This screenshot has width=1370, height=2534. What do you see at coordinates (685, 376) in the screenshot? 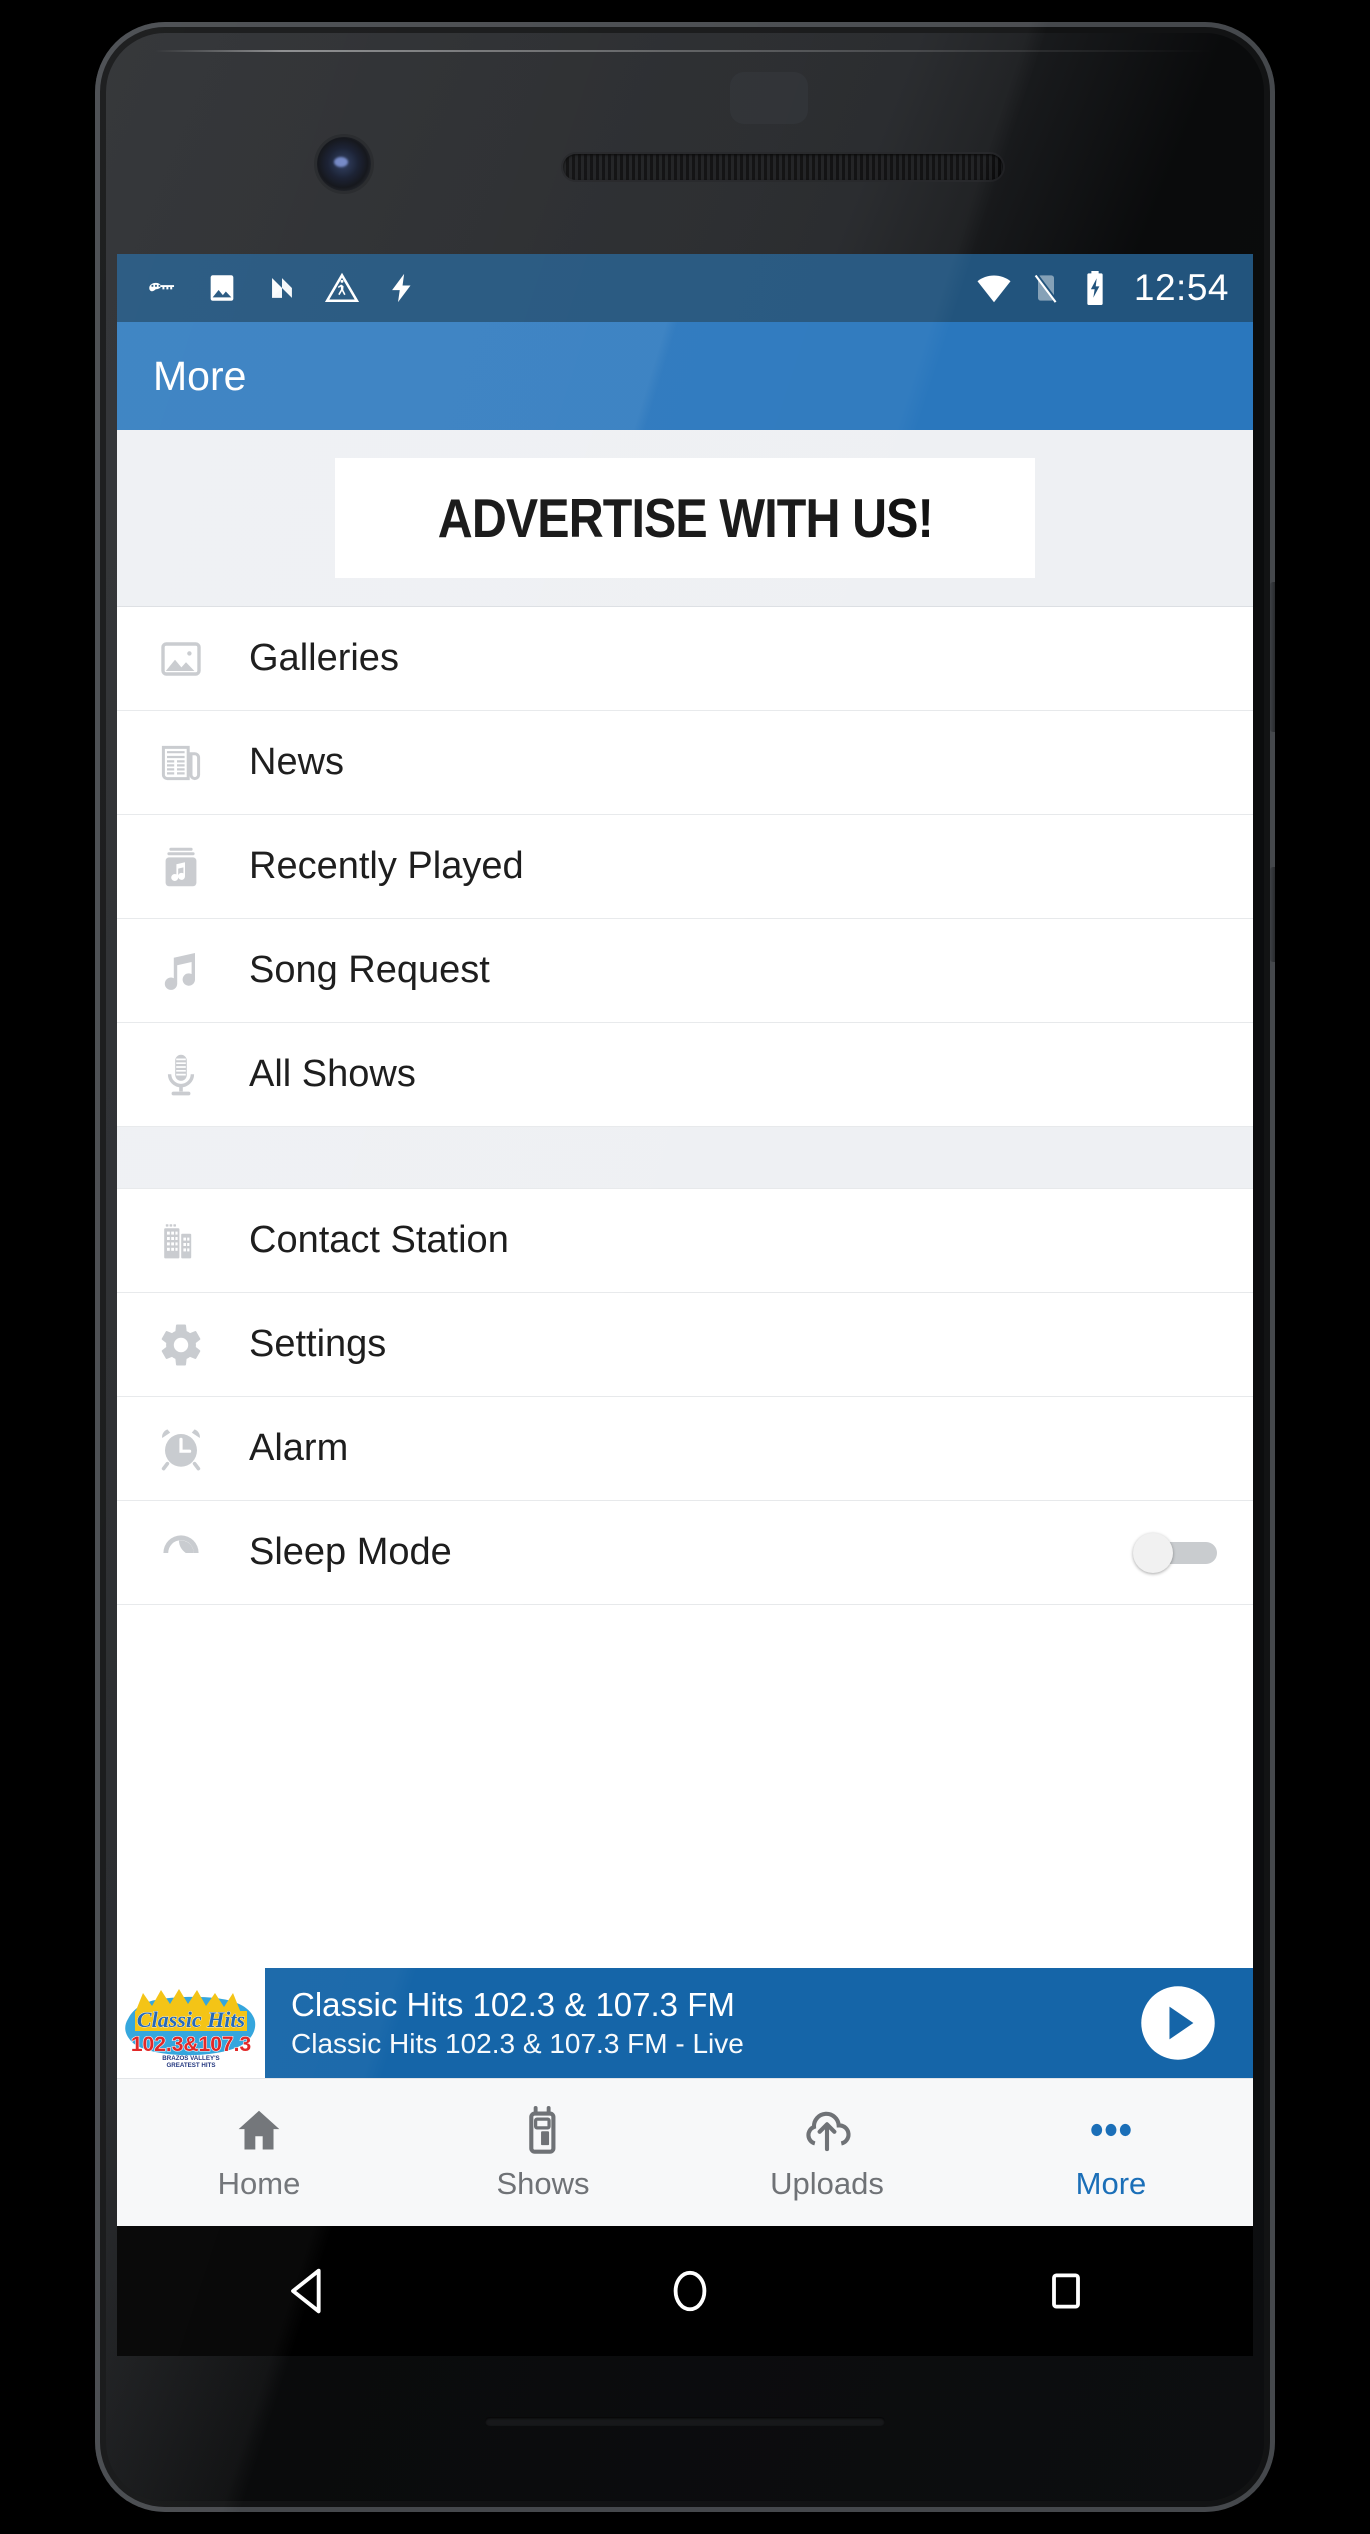
I see `app-bar: More` at bounding box center [685, 376].